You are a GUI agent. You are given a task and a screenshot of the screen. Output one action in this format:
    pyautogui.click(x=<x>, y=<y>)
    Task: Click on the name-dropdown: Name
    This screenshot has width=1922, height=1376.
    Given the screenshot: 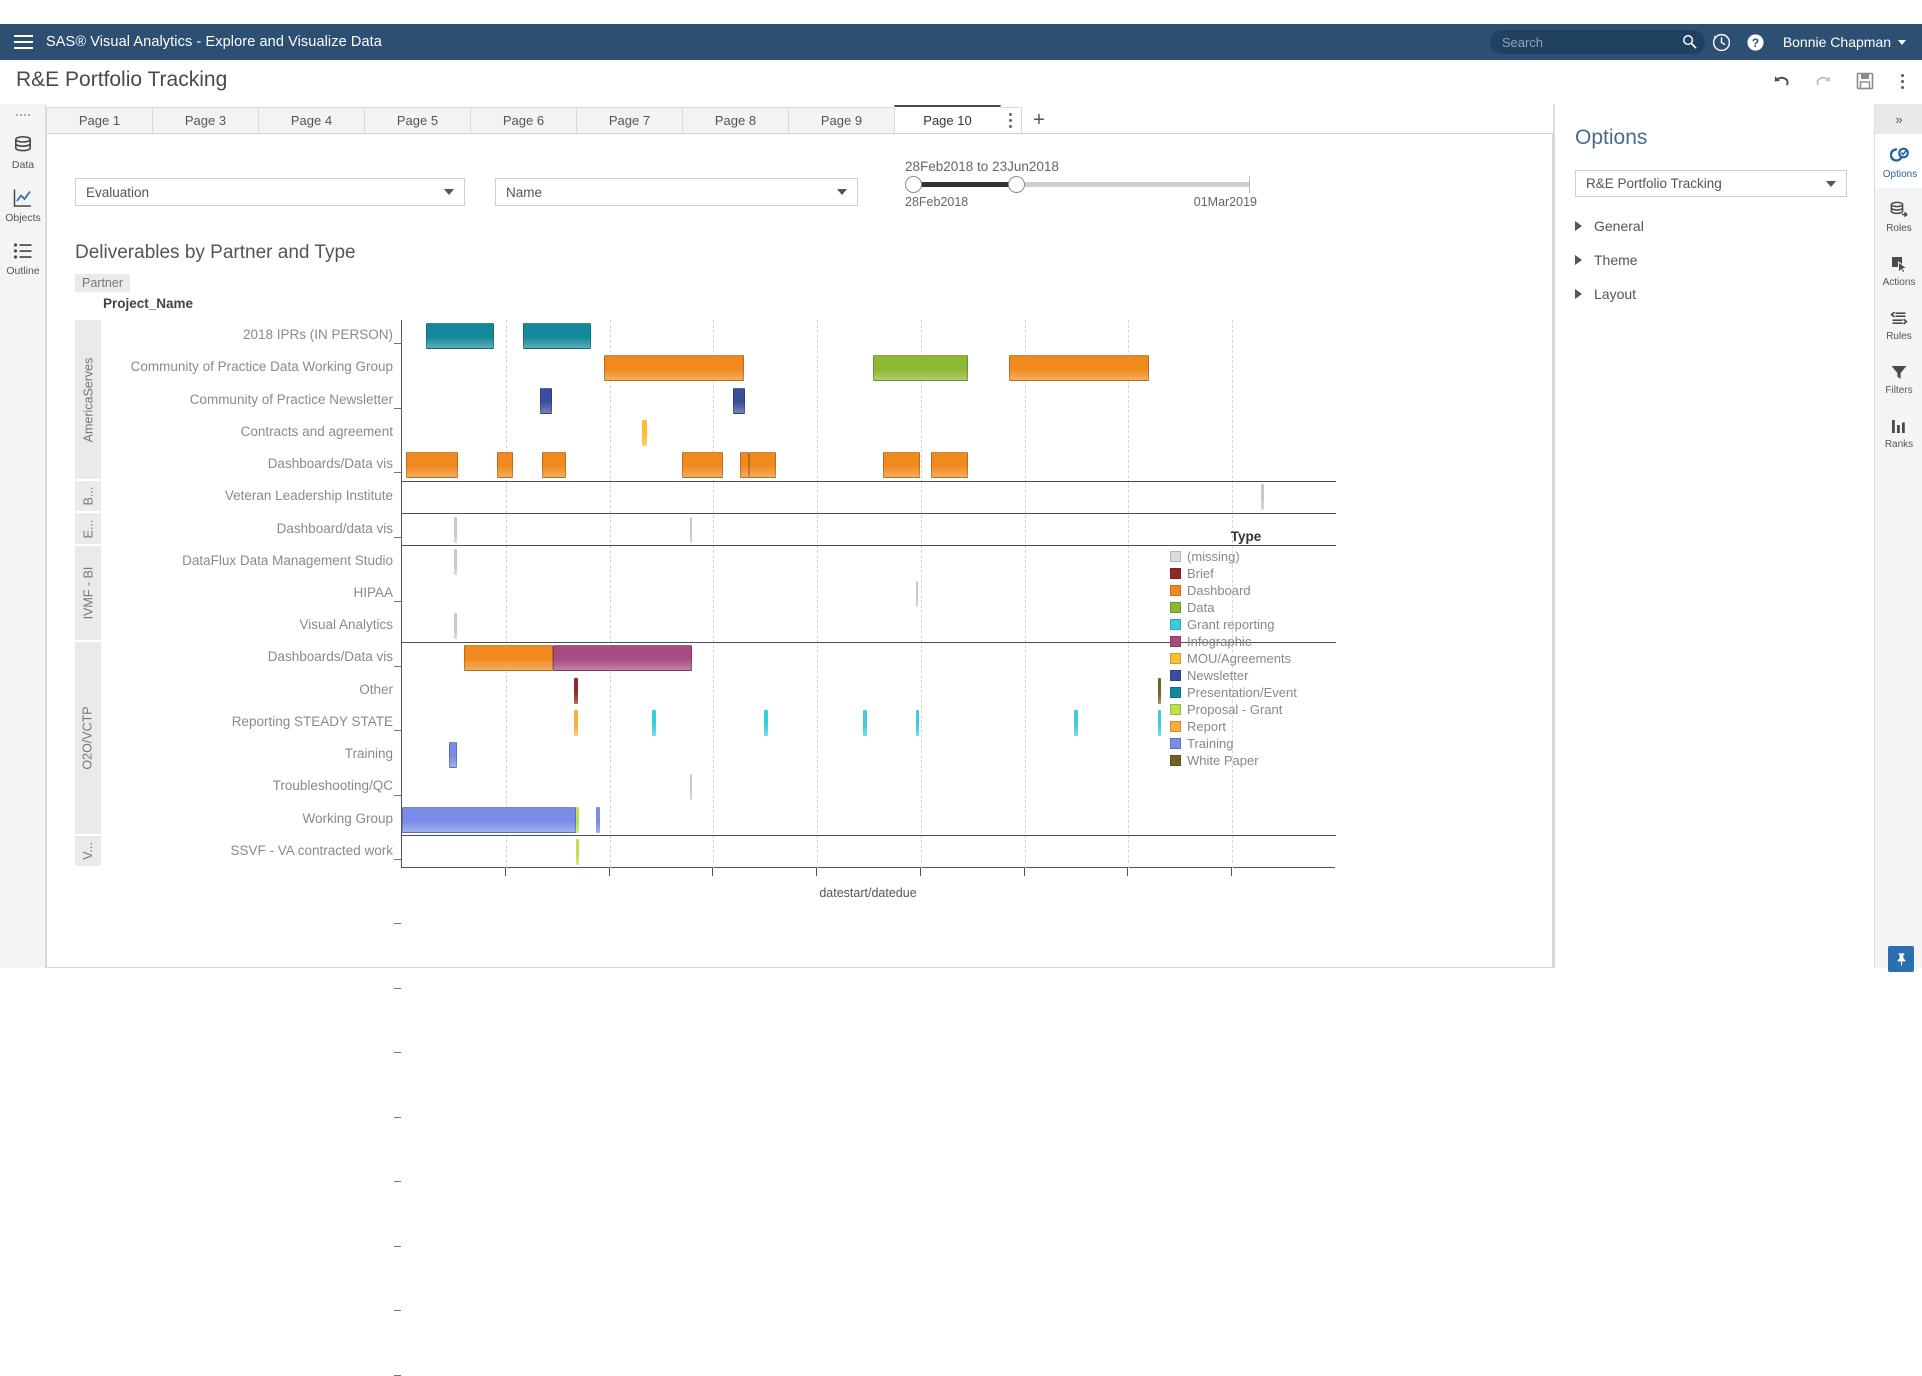 What is the action you would take?
    pyautogui.click(x=676, y=192)
    